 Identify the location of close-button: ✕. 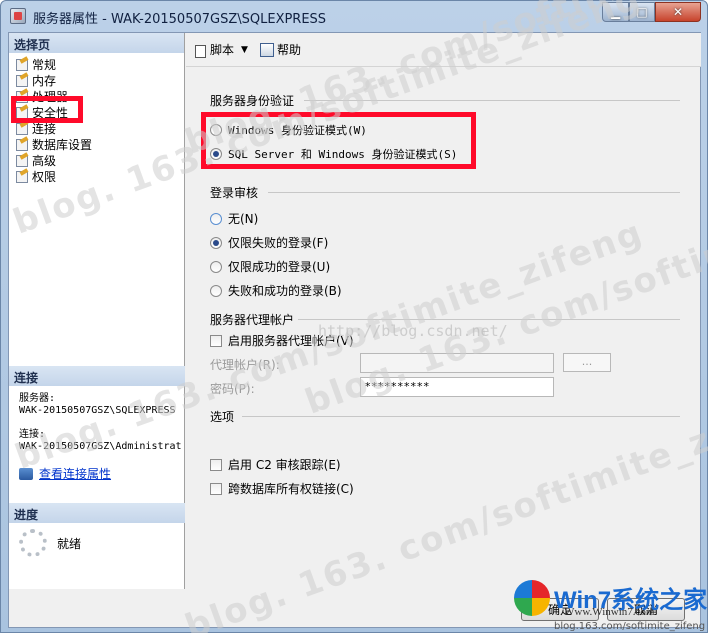
(678, 12).